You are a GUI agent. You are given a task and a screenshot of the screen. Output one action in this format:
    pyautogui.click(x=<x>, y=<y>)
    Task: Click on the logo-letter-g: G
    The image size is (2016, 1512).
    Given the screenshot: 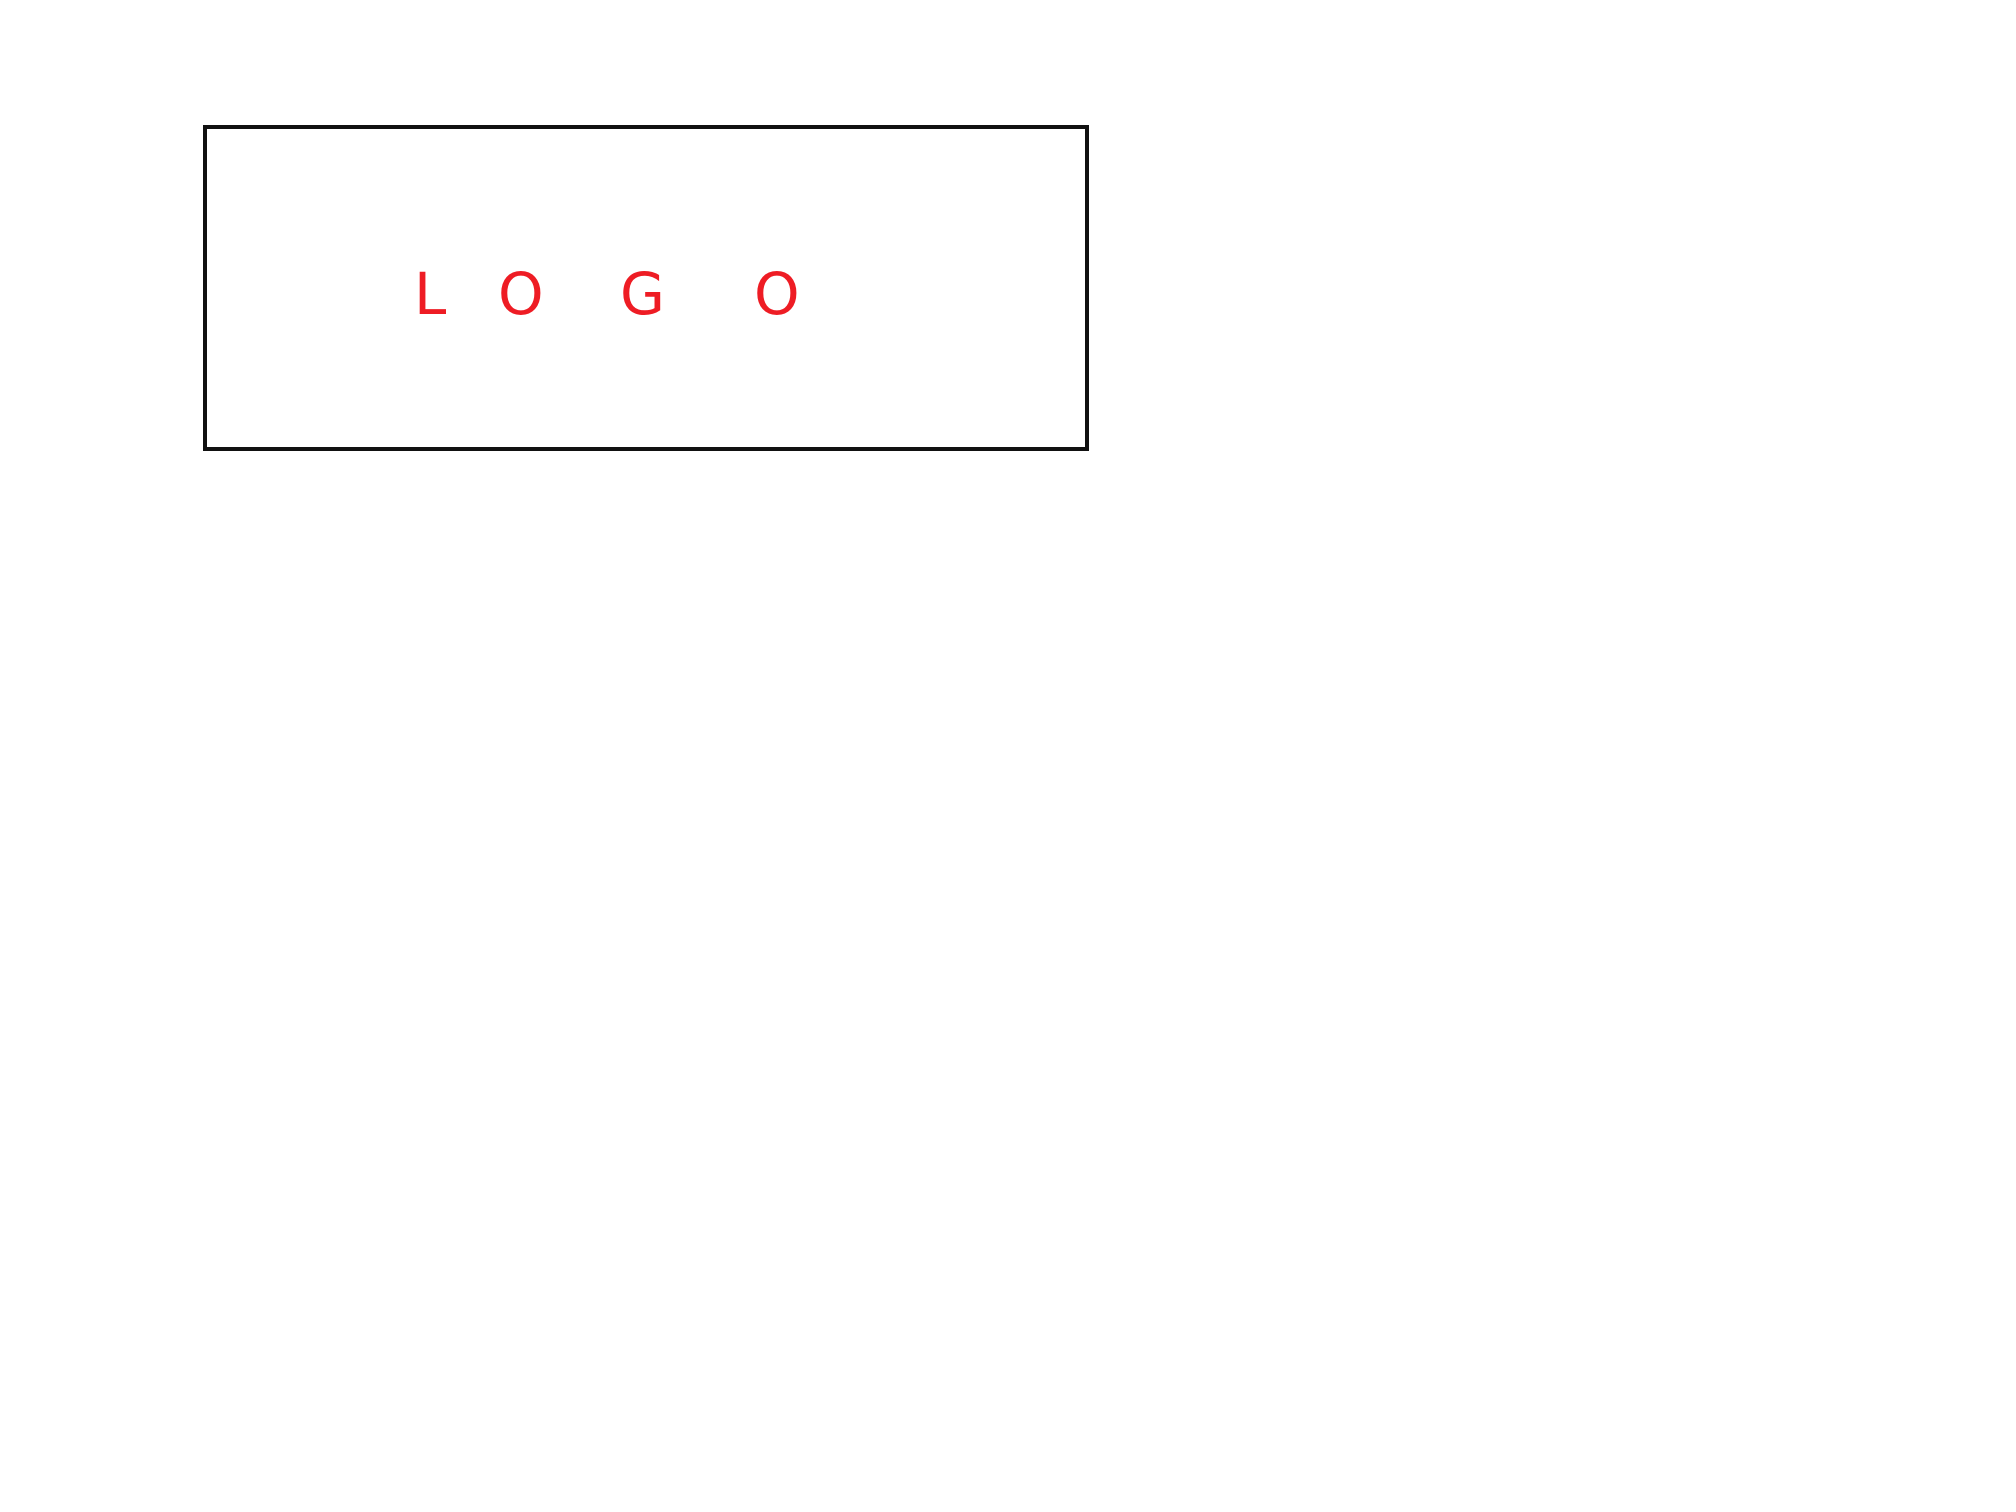 What is the action you would take?
    pyautogui.click(x=642, y=294)
    